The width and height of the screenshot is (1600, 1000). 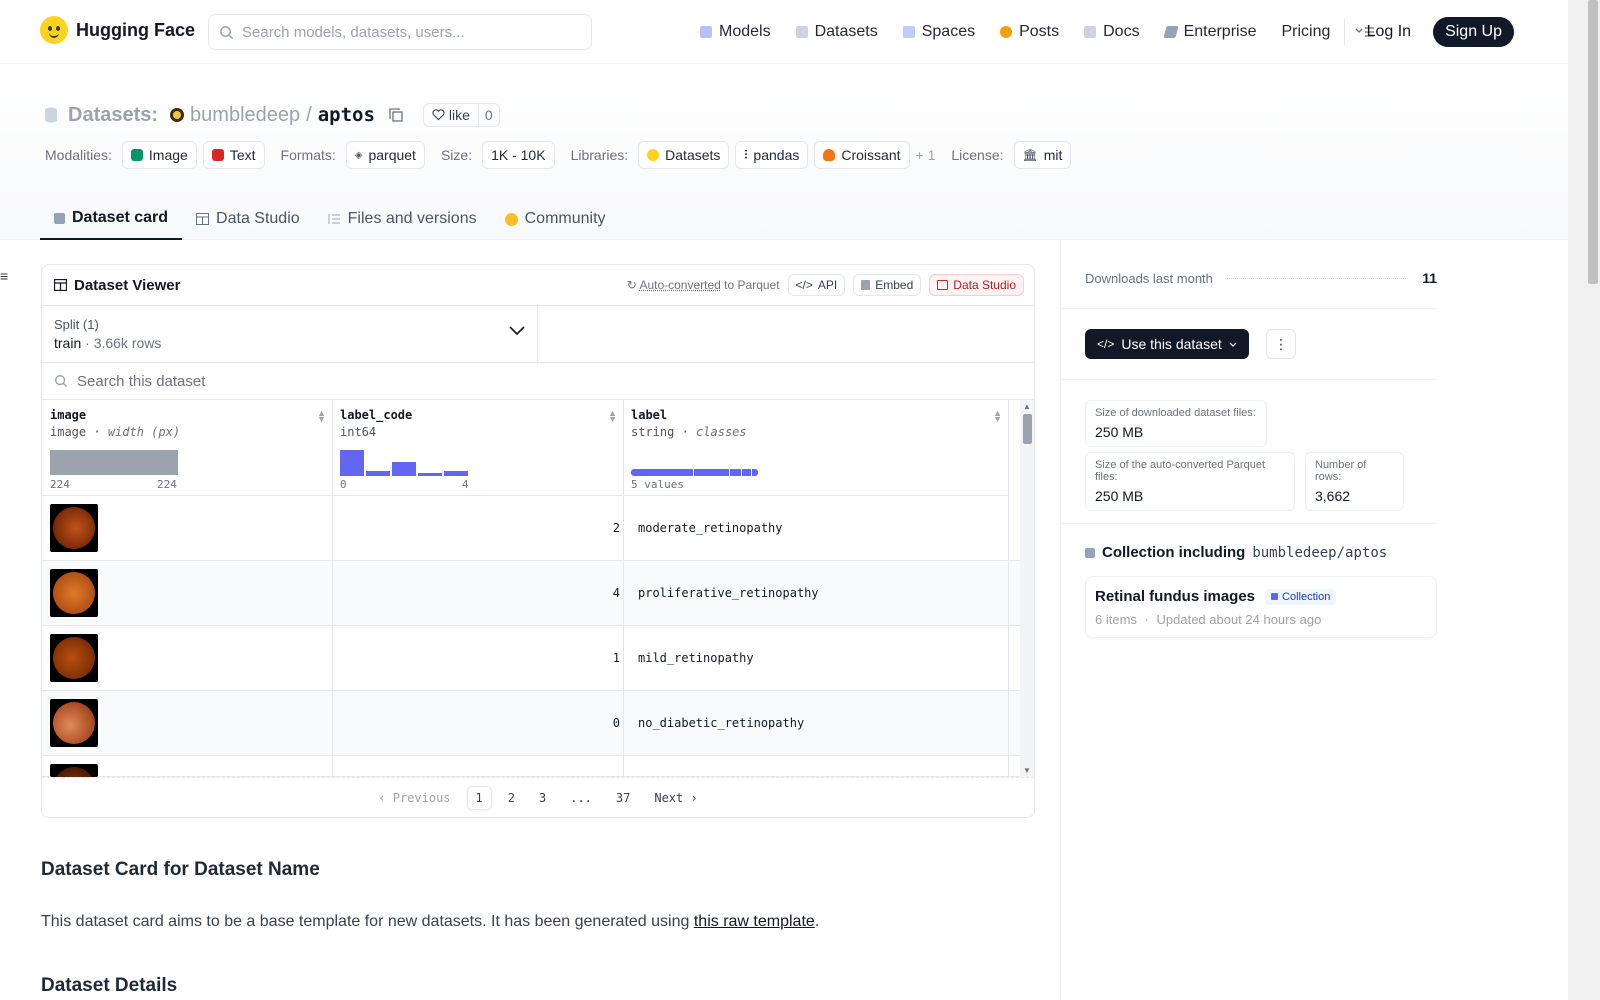 What do you see at coordinates (827, 285) in the screenshot?
I see `api-label: API` at bounding box center [827, 285].